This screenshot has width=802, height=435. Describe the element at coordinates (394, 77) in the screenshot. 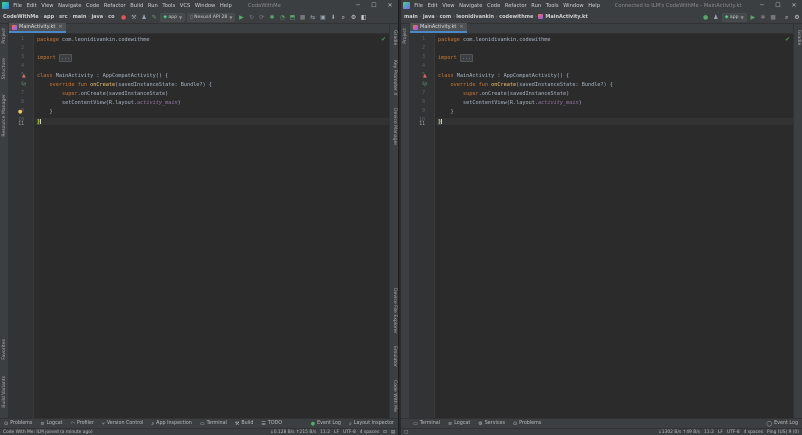

I see `tool-key-promoter: Key Promoter X` at that location.